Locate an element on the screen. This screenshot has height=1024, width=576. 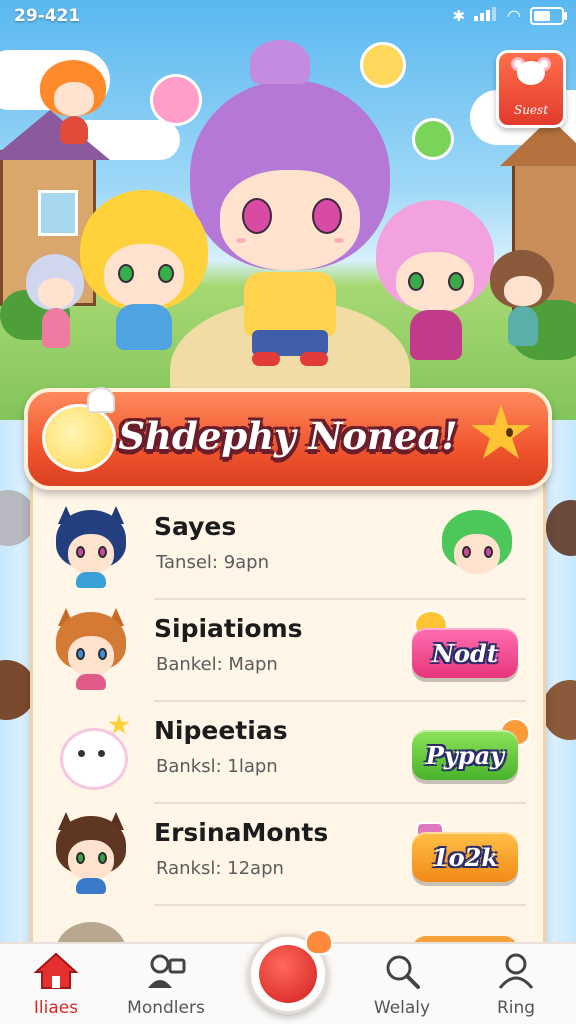
list-item: ErsinaMonts Ranksl: 12apn 1o2k is located at coordinates (287, 856).